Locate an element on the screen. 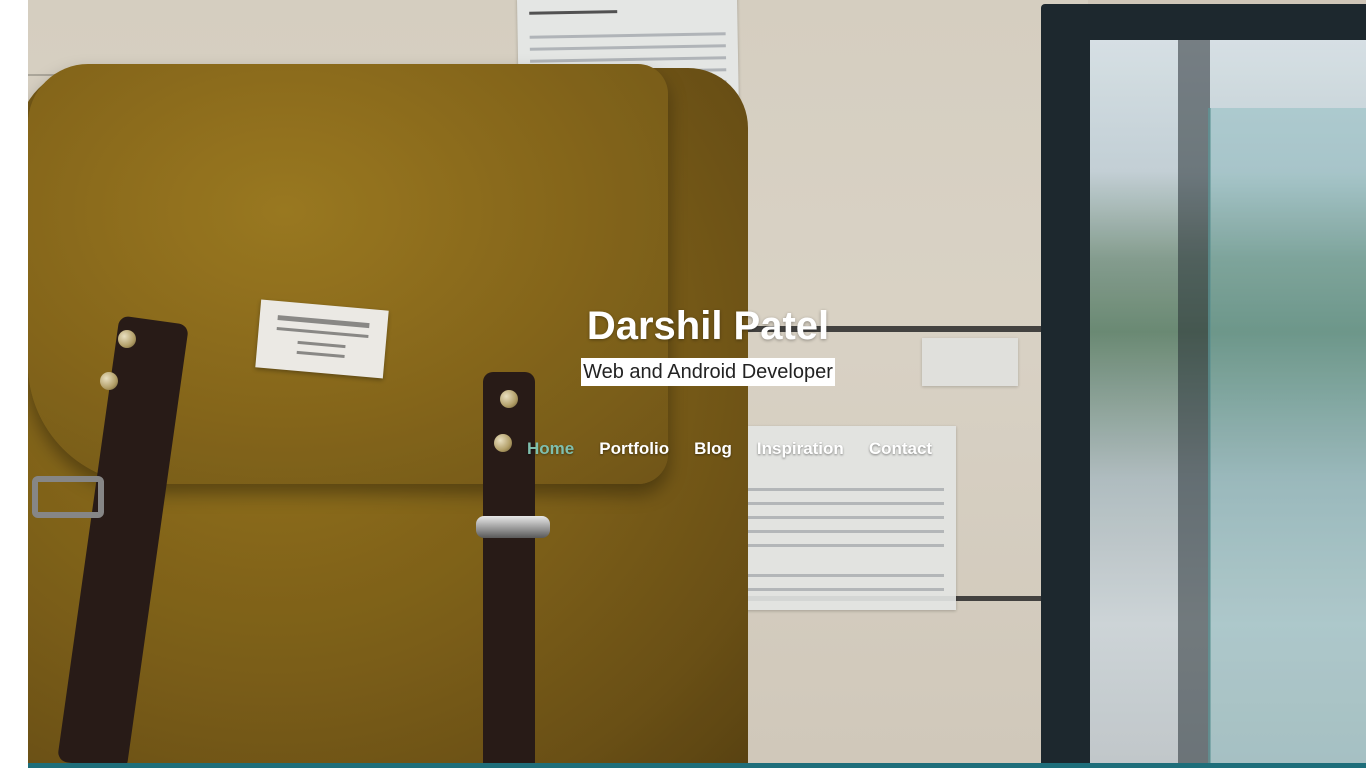 This screenshot has height=768, width=1366. site-tagline: Web and Android Developer is located at coordinates (708, 372).